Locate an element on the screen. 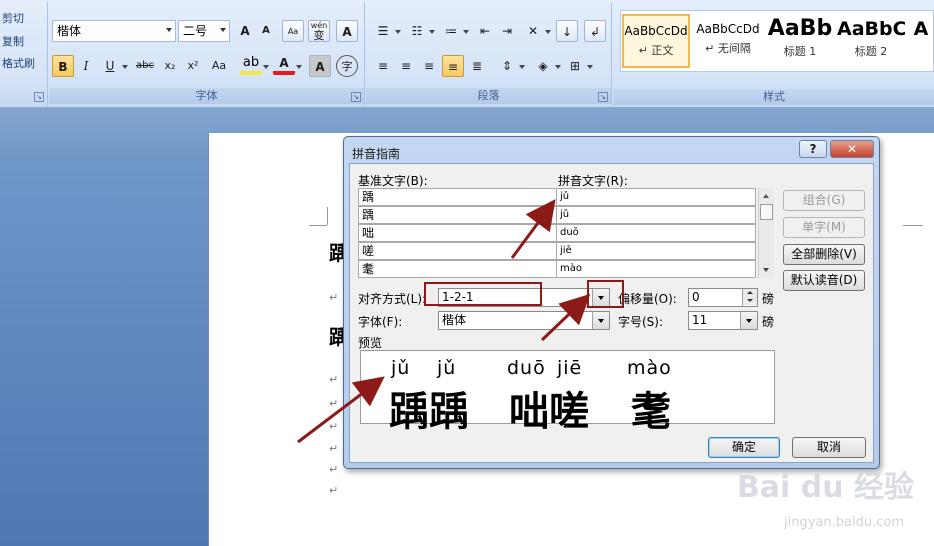  spin-up-icon is located at coordinates (750, 293).